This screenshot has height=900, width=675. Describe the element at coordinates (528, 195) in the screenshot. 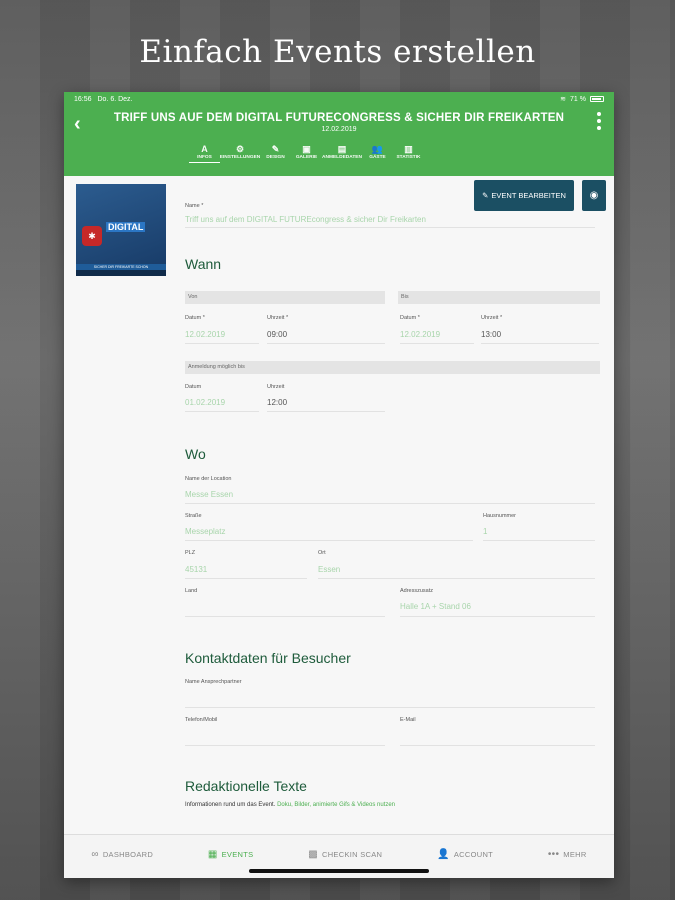

I see `edit-event-label: EVENT BEARBEITEN` at that location.